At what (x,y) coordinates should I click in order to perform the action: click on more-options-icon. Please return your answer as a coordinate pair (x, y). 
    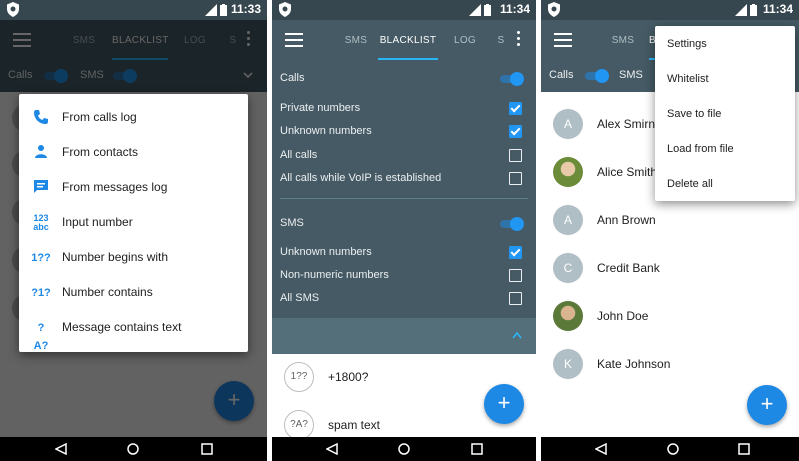
    Looking at the image, I should click on (519, 40).